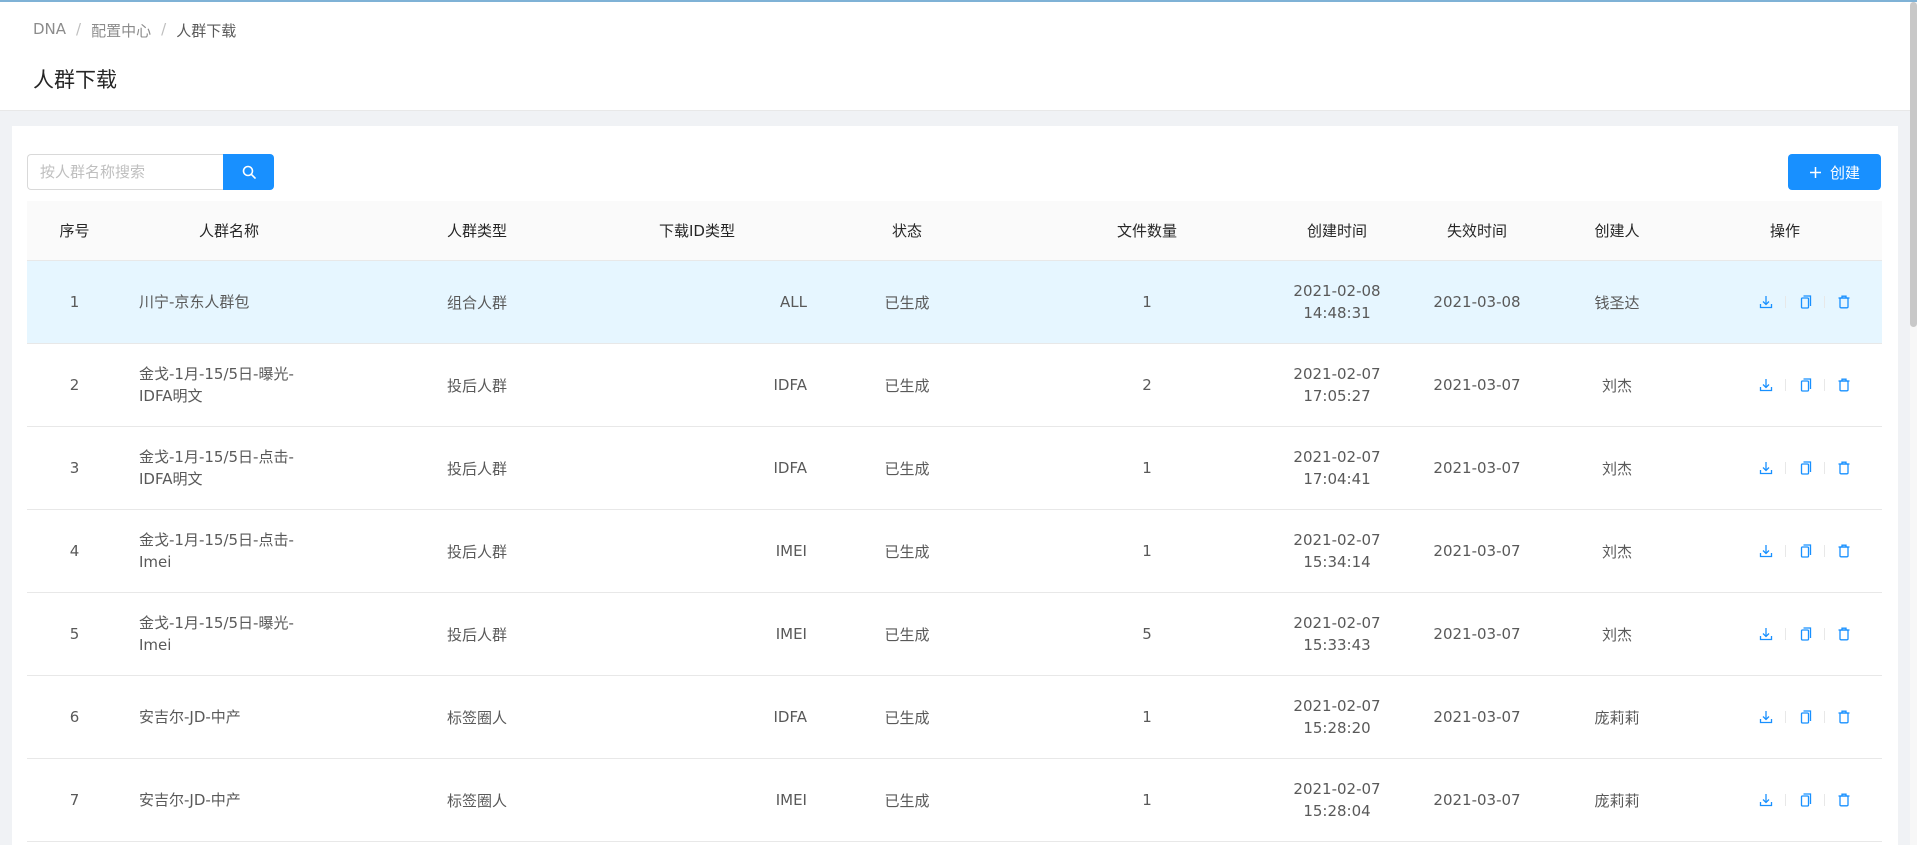 The image size is (1917, 845). Describe the element at coordinates (239, 551) in the screenshot. I see `row-crowd-name: 金戈-1月-15/5日-点击-Imei` at that location.